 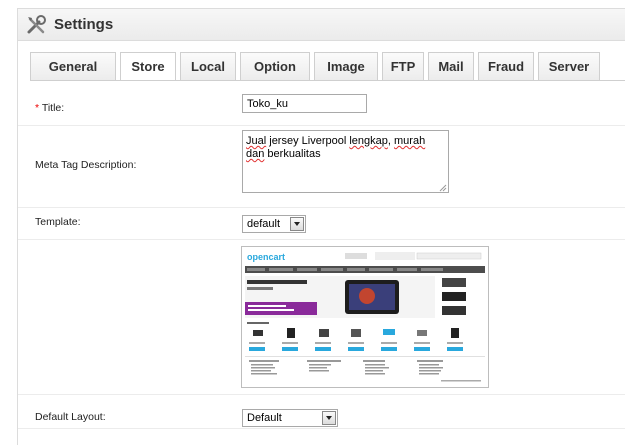 What do you see at coordinates (290, 418) in the screenshot?
I see `default-layout-select: Default` at bounding box center [290, 418].